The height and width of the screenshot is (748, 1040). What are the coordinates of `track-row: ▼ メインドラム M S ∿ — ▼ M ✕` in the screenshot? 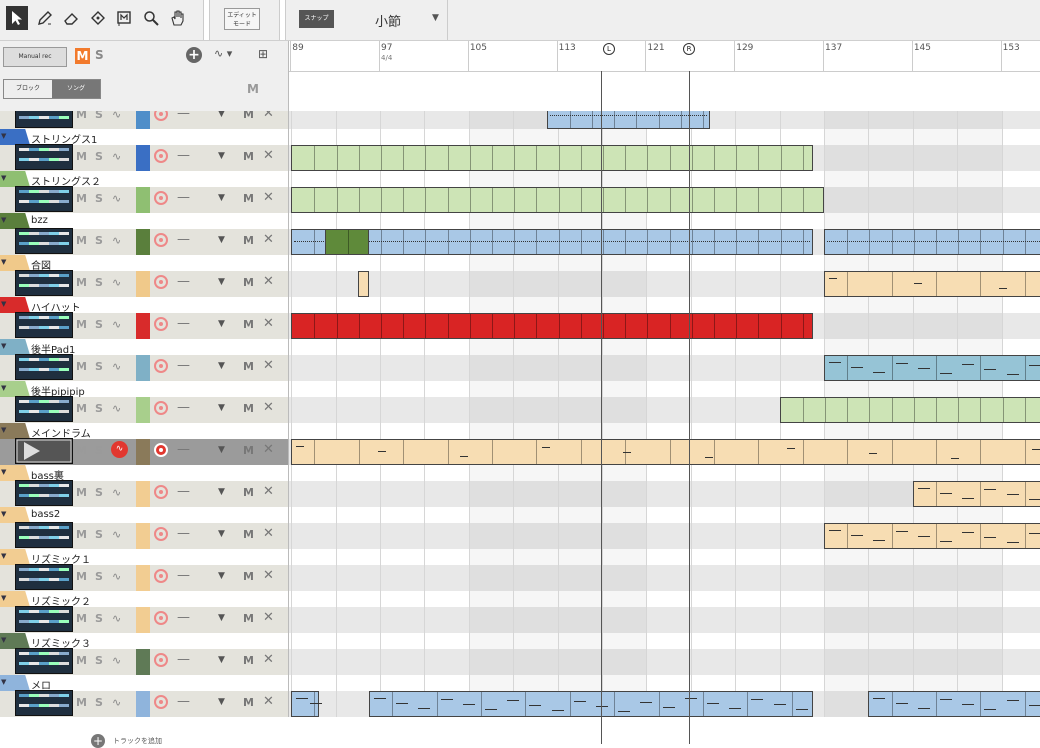 It's located at (144, 444).